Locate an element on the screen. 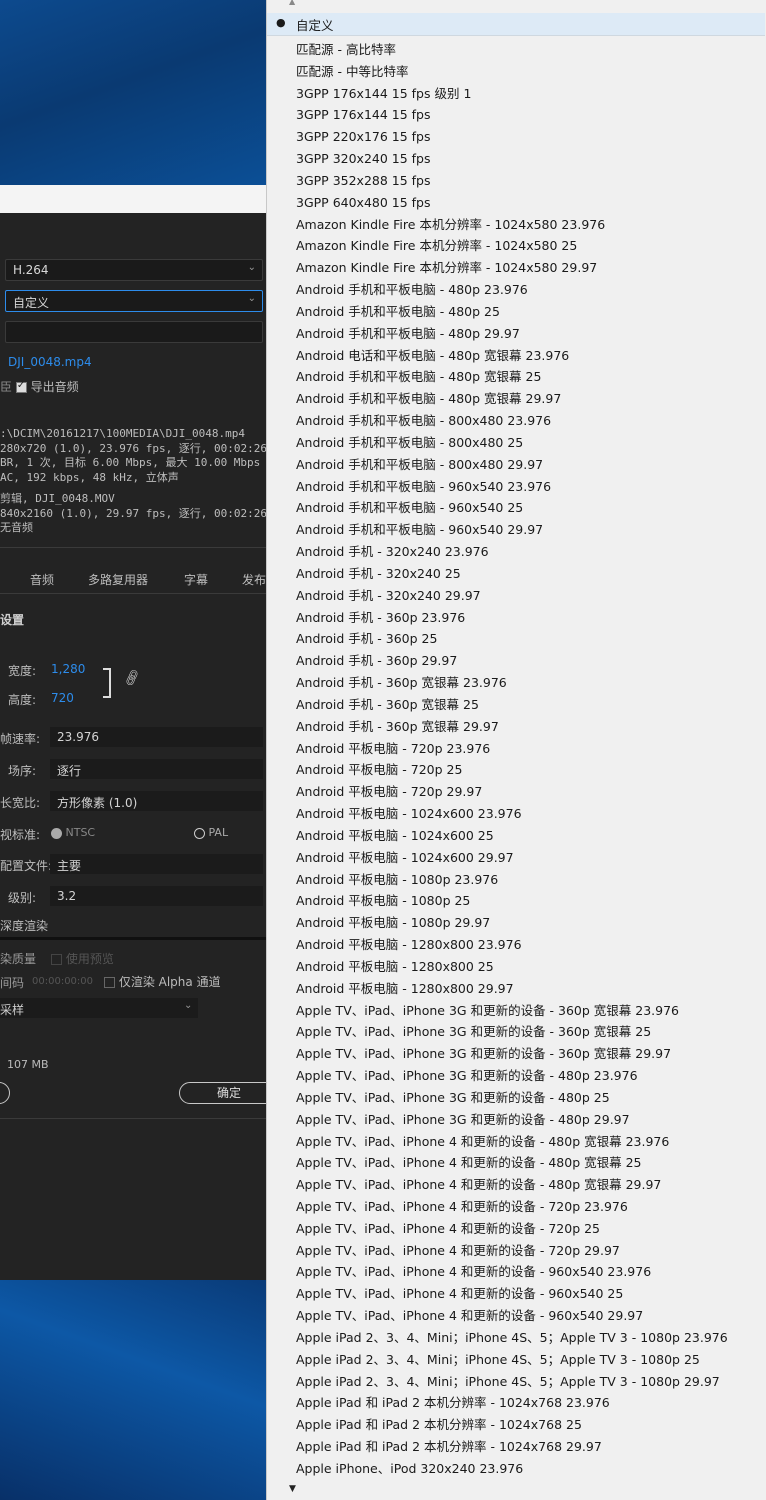 This screenshot has width=766, height=1500. alpha-only-checkbox: 仅渲染 Alpha 通道 is located at coordinates (162, 981).